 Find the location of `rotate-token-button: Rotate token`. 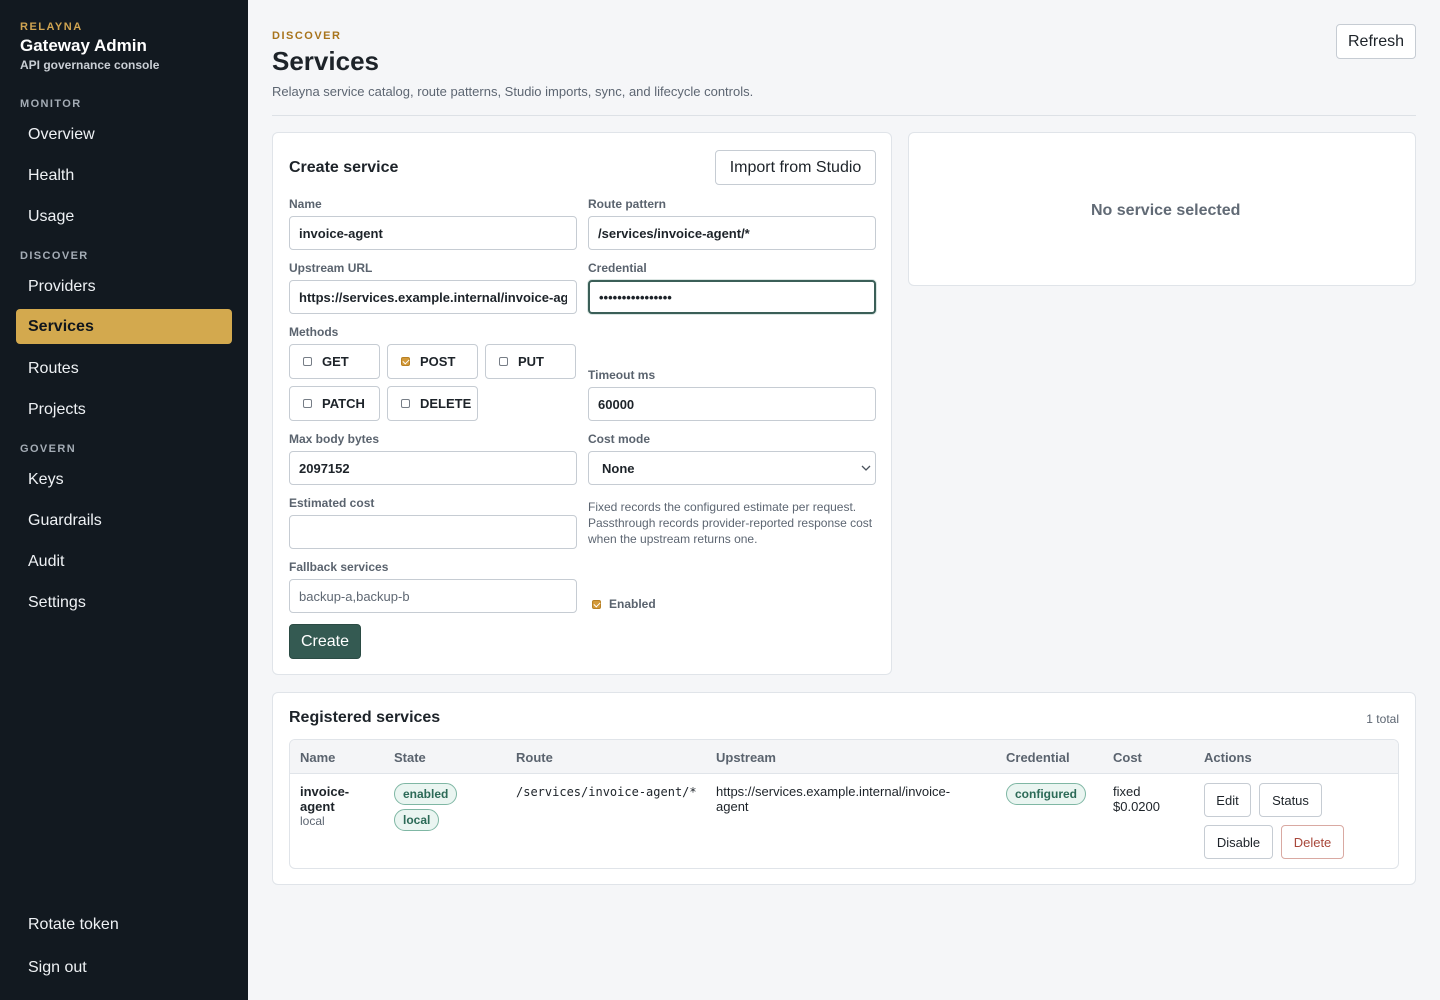

rotate-token-button: Rotate token is located at coordinates (124, 924).